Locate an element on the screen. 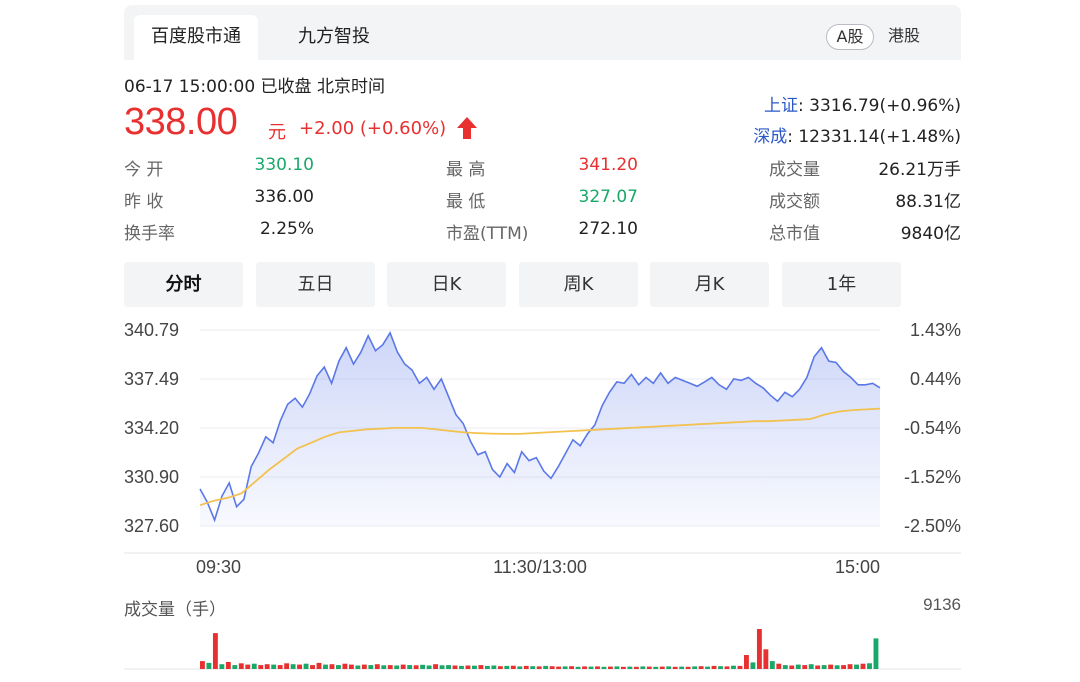 This screenshot has width=1080, height=682. percent-axis: 1.43% 0.44% -0.54% -1.52% -2.50% is located at coordinates (932, 428).